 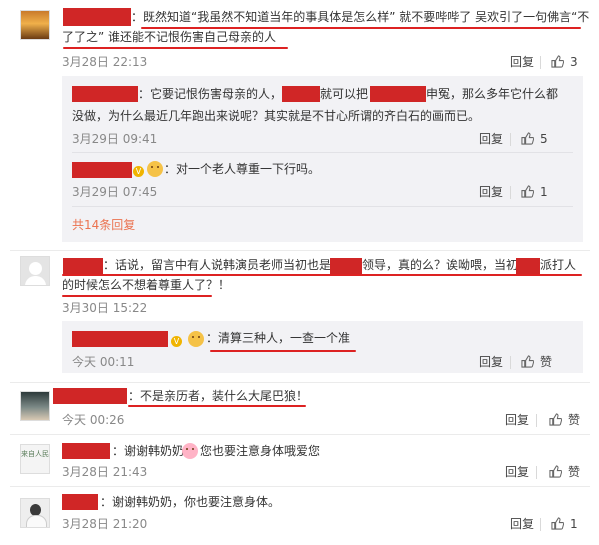 I want to click on comment-text: ：谢谢韩奶奶, so click(x=148, y=451).